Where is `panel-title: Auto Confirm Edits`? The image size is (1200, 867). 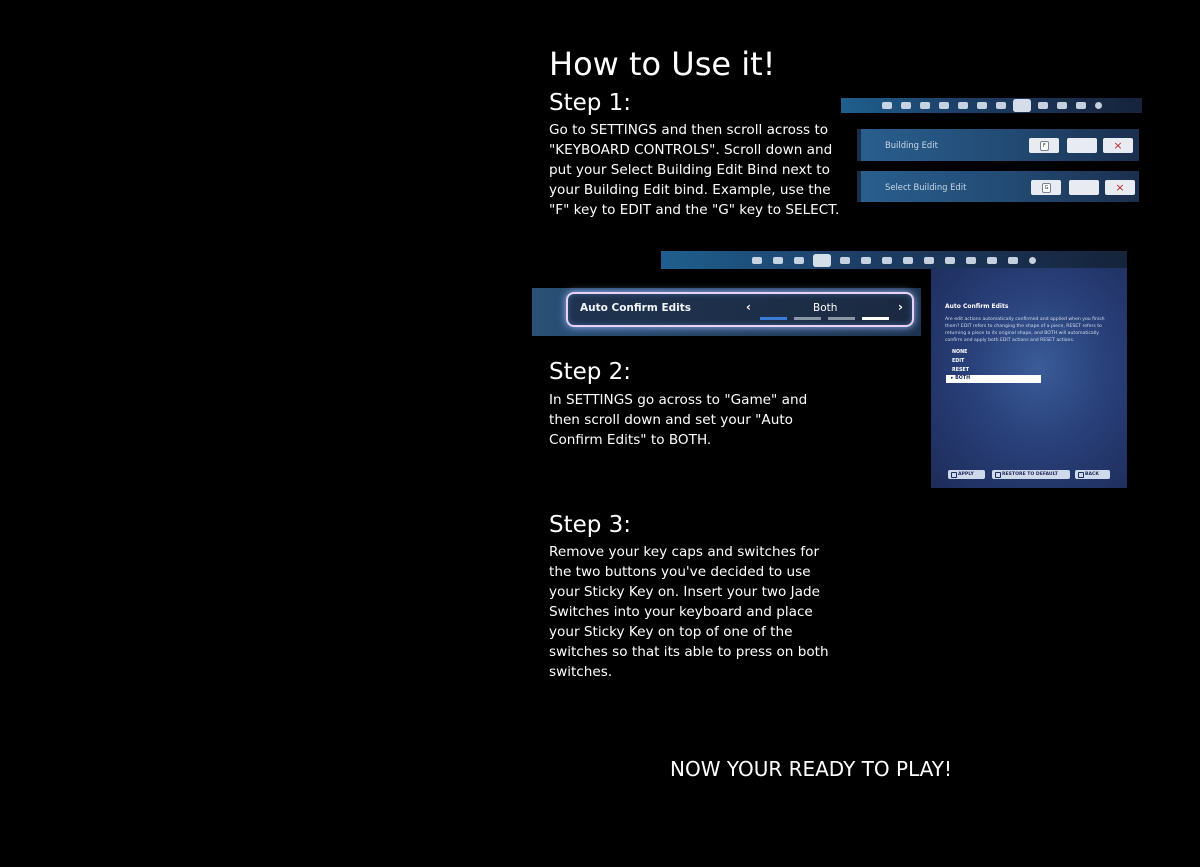 panel-title: Auto Confirm Edits is located at coordinates (977, 306).